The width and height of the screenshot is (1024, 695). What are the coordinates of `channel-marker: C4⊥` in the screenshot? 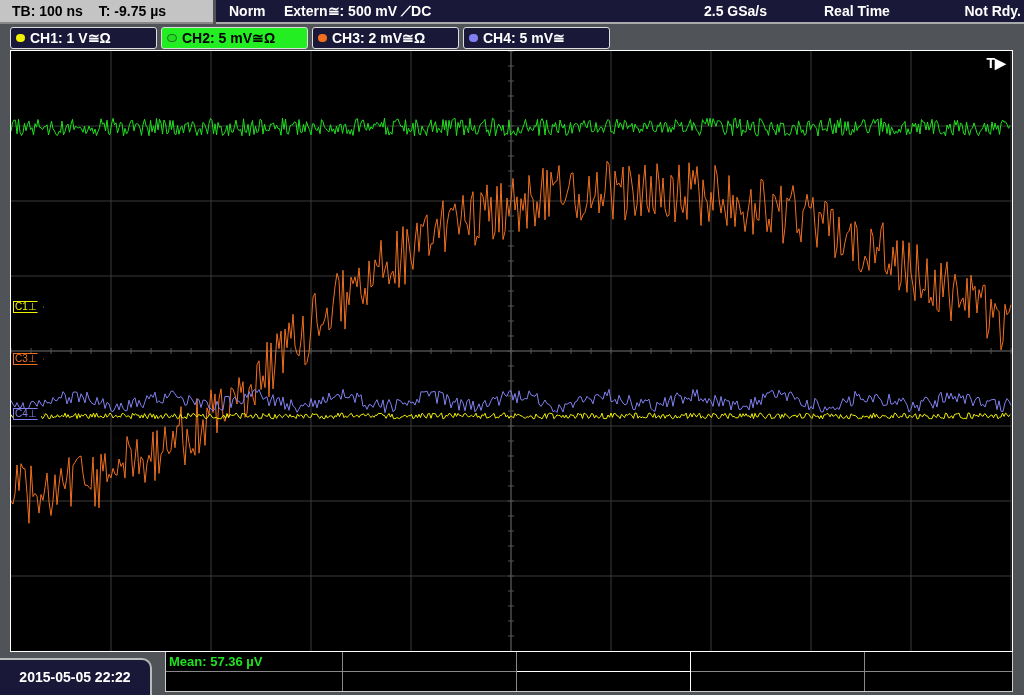 It's located at (28, 414).